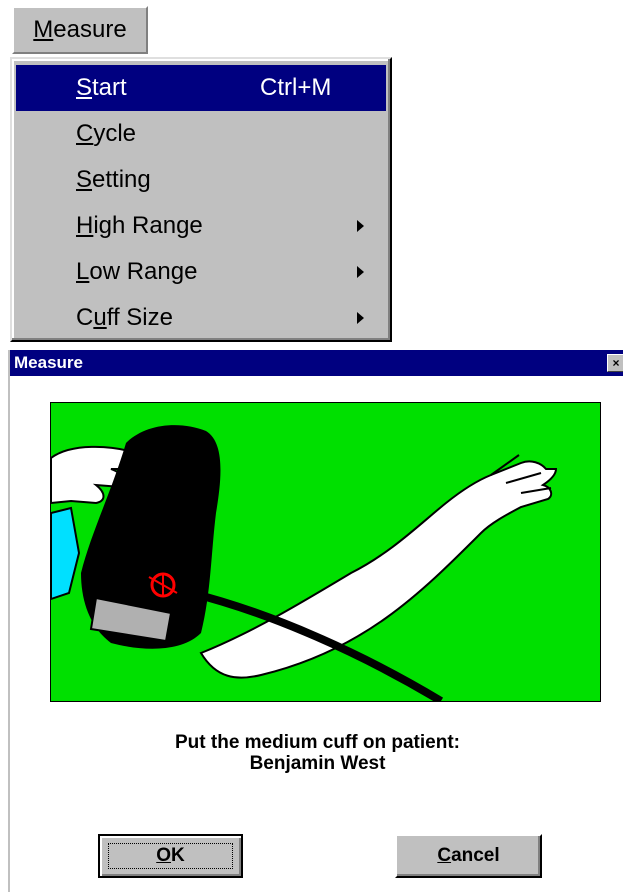 Image resolution: width=623 pixels, height=892 pixels. What do you see at coordinates (201, 134) in the screenshot?
I see `menu-item-cycle: Cycle` at bounding box center [201, 134].